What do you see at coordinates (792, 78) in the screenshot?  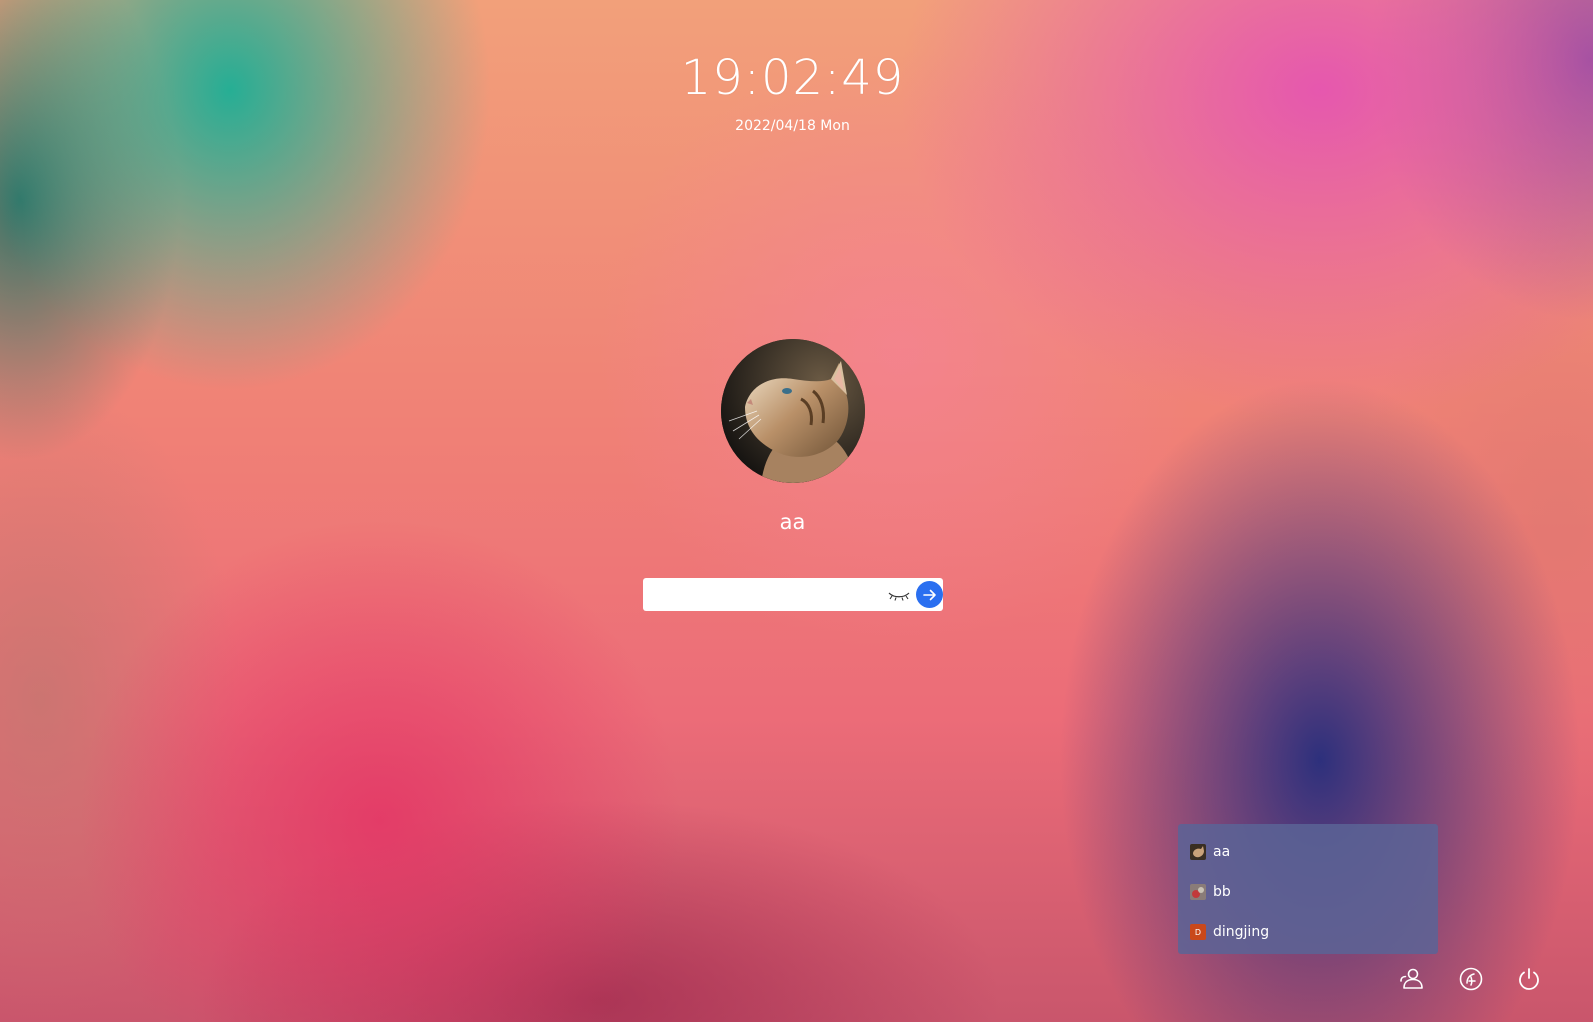 I see `clock-time: 19:02:49` at bounding box center [792, 78].